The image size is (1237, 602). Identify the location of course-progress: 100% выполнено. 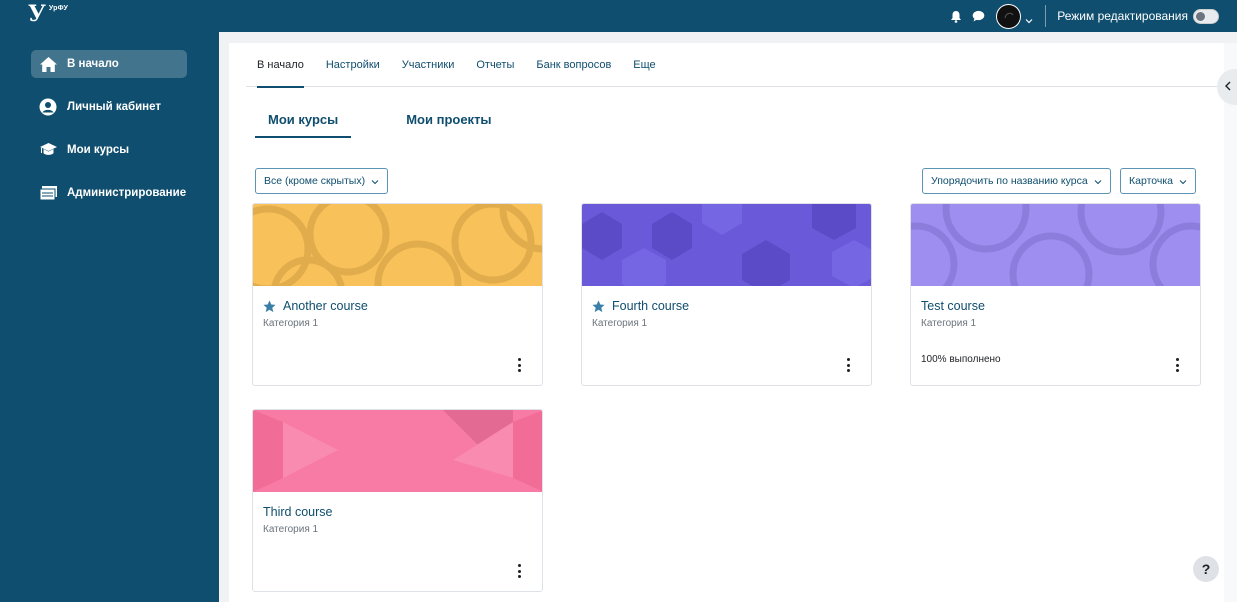
(961, 359).